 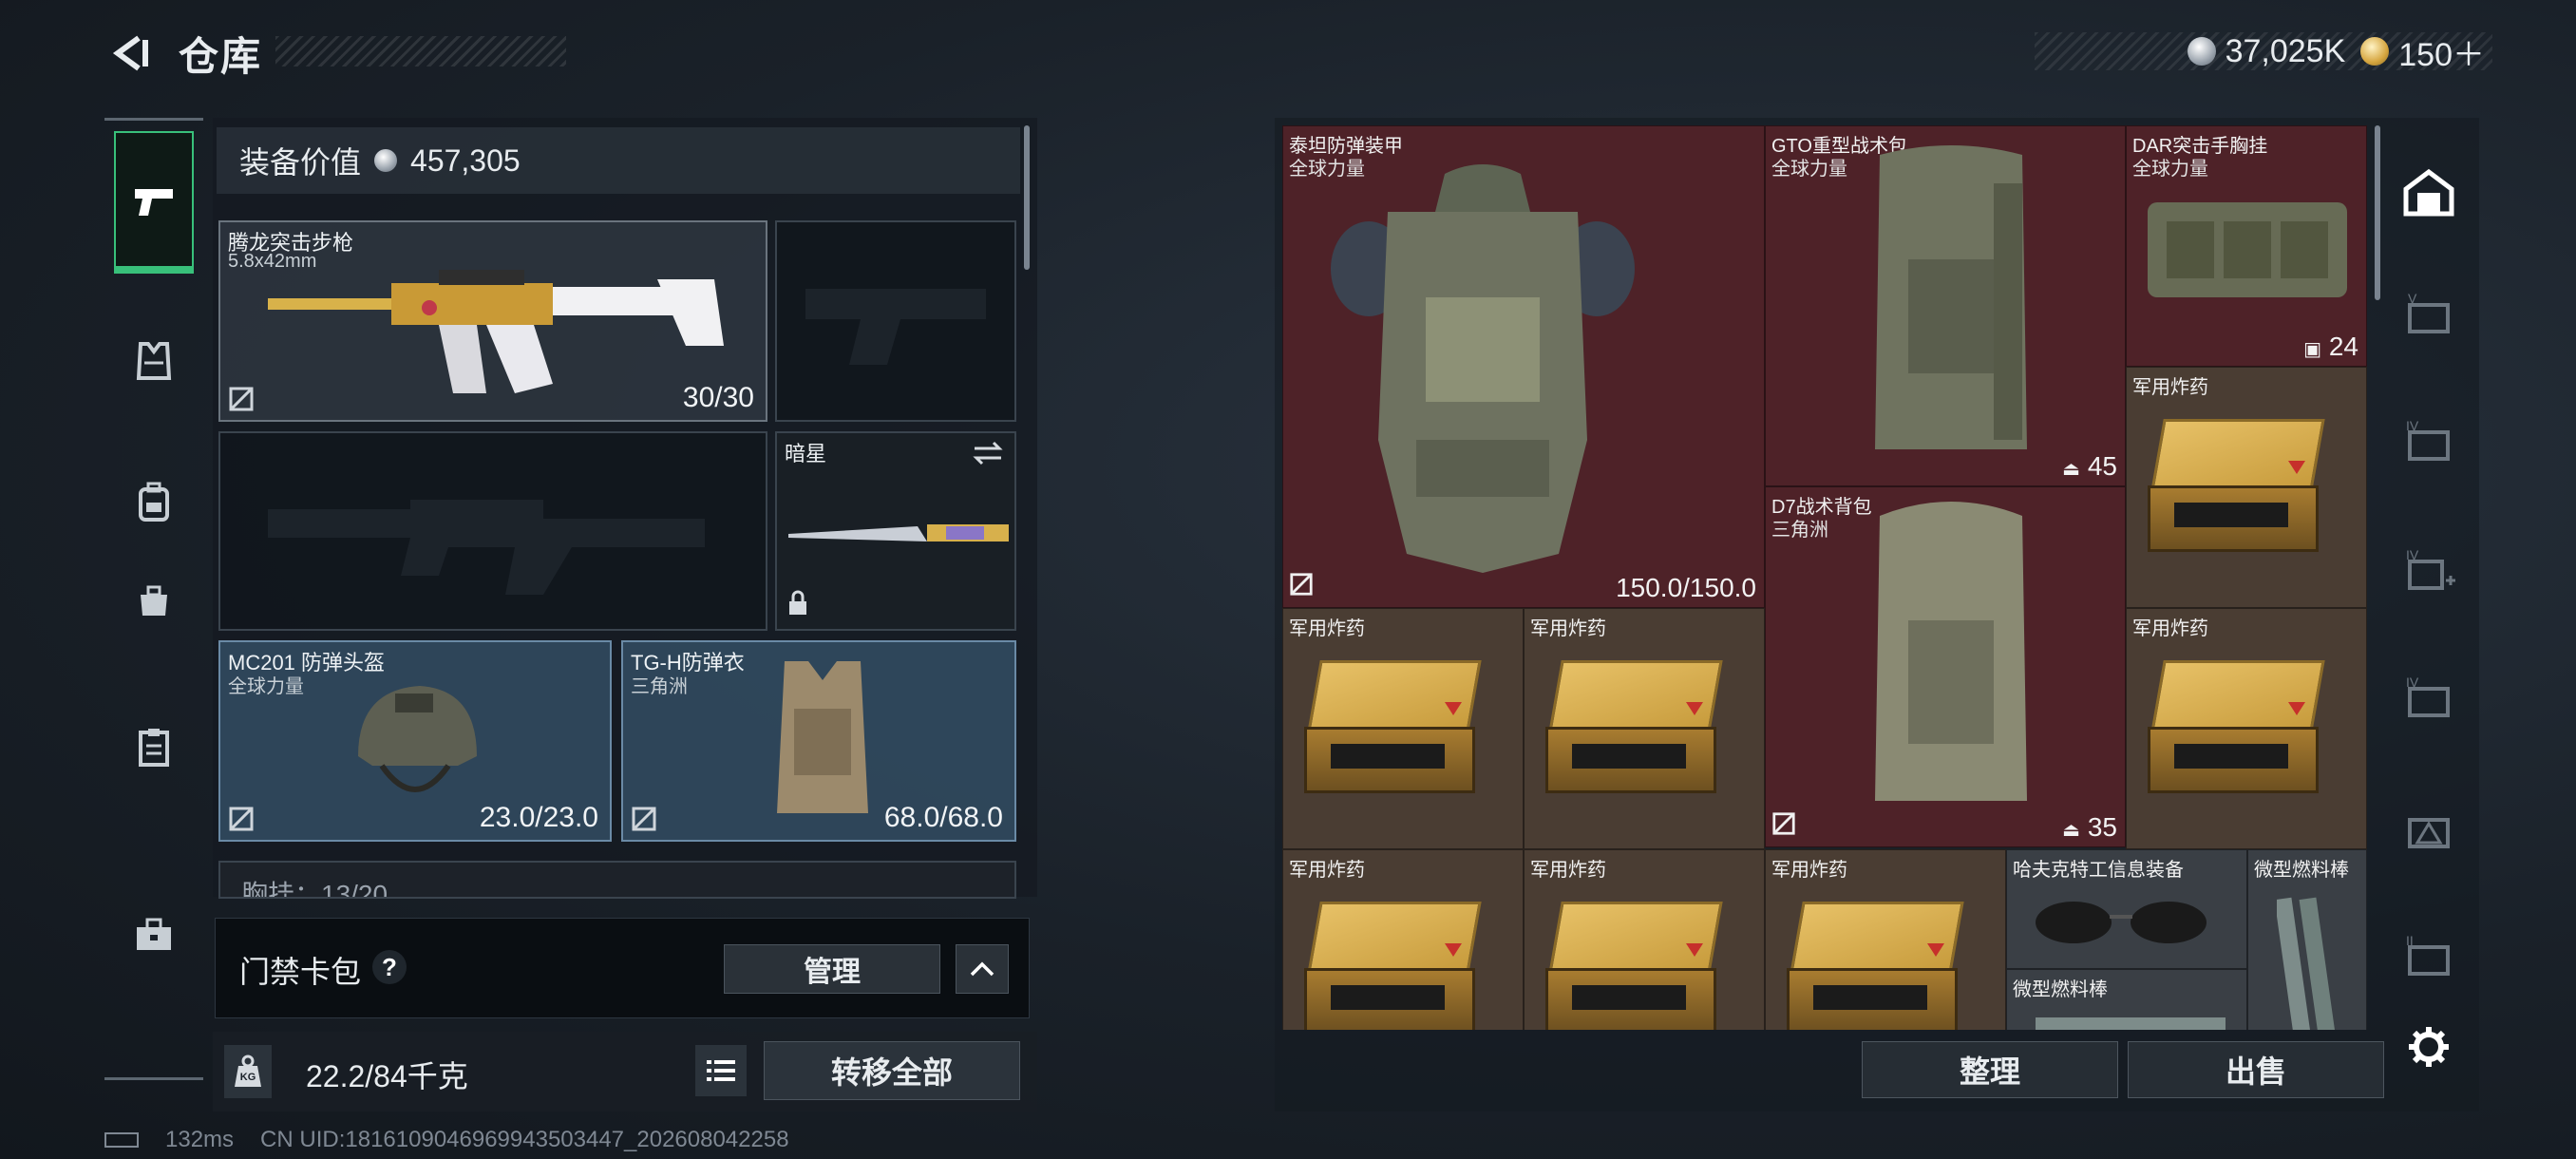 What do you see at coordinates (389, 967) in the screenshot?
I see `help-icon: ?` at bounding box center [389, 967].